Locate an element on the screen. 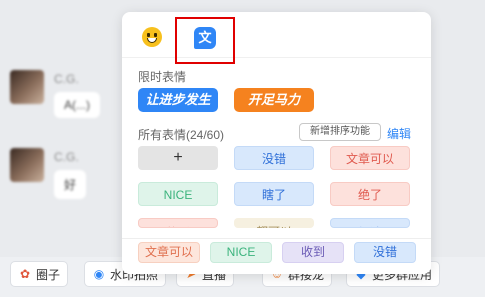 Image resolution: width=485 pixels, height=297 pixels. chat-message: C.G. A(...) is located at coordinates (55, 94).